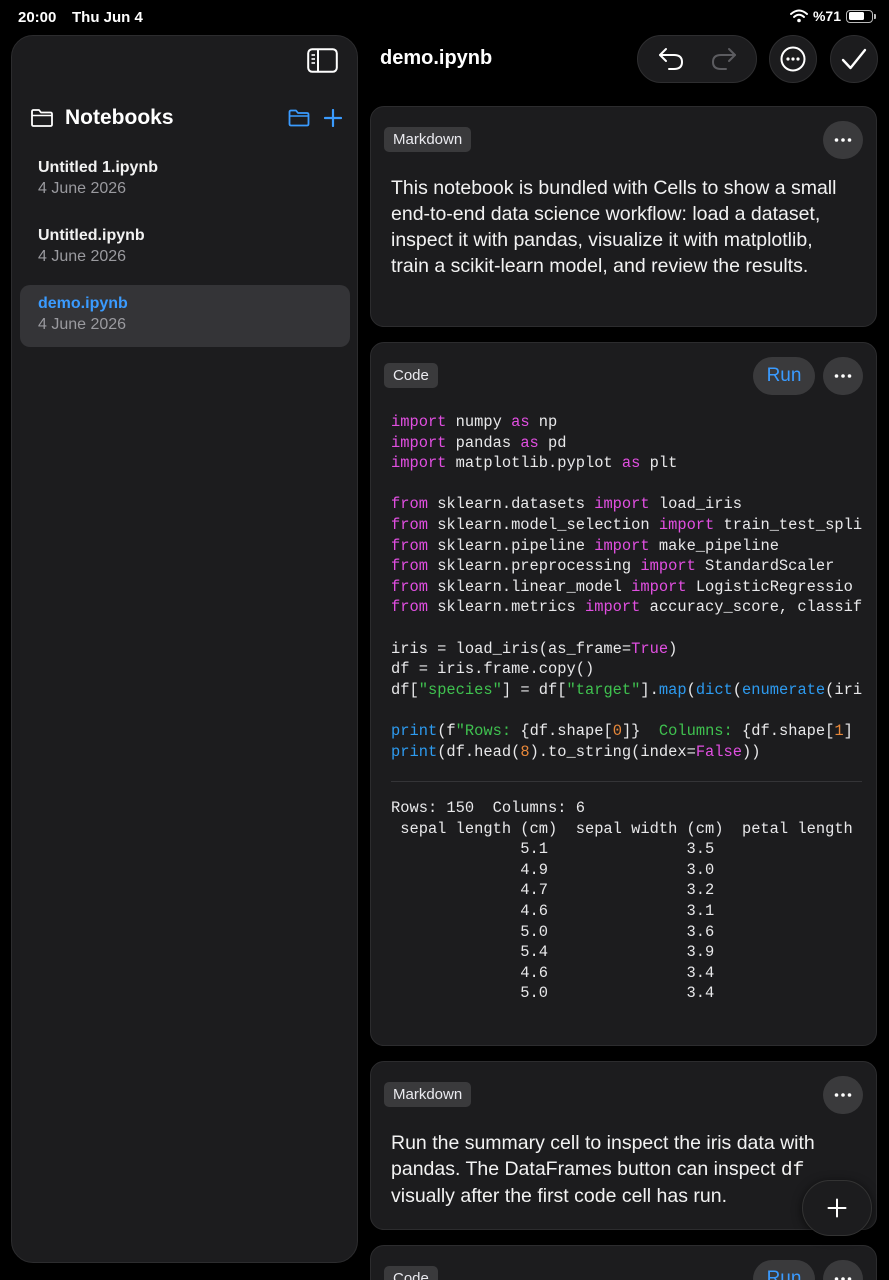 This screenshot has width=889, height=1280. What do you see at coordinates (488, 808) in the screenshot?
I see `output-line: Rows: 150 Columns: 6` at bounding box center [488, 808].